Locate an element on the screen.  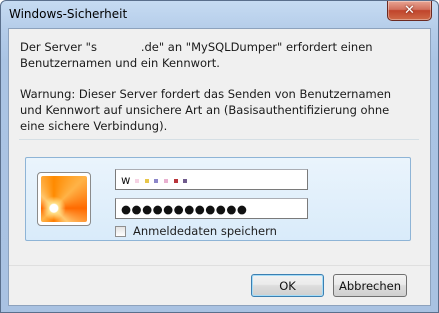
close-icon: ✕ is located at coordinates (409, 10).